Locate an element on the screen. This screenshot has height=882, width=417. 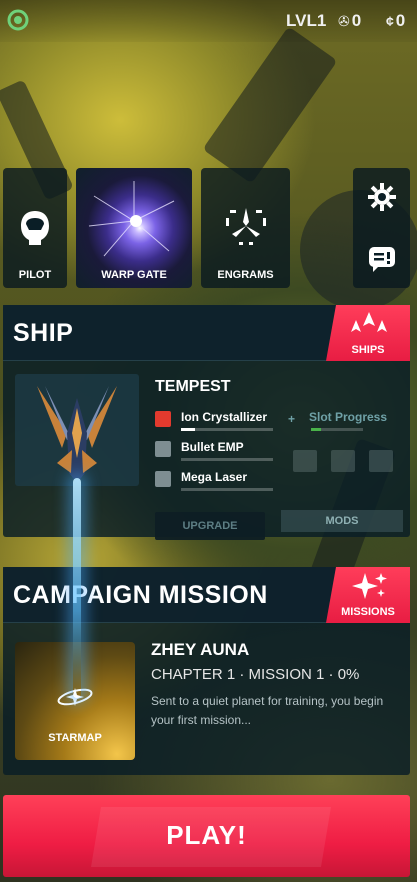
ship-thruster-beam is located at coordinates (77, 588).